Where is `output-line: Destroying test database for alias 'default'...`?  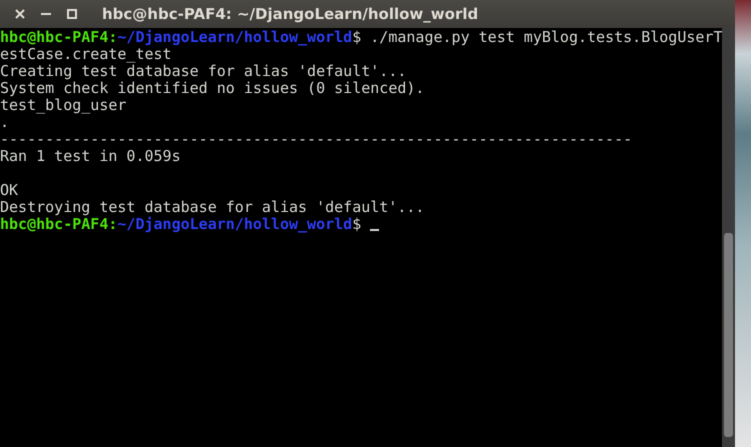
output-line: Destroying test database for alias 'default'... is located at coordinates (212, 207).